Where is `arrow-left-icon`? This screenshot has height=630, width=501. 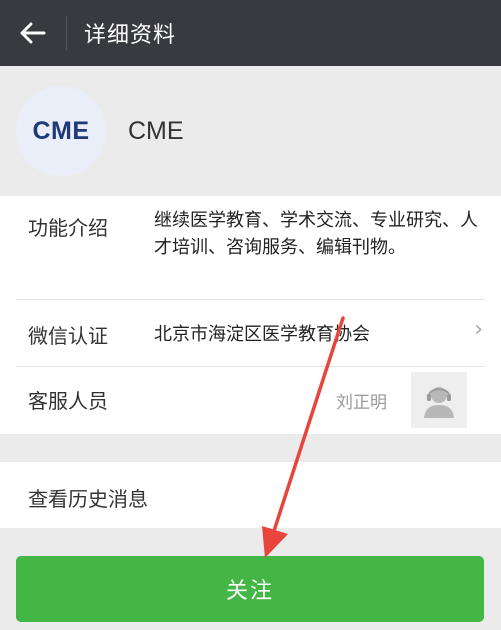
arrow-left-icon is located at coordinates (33, 33).